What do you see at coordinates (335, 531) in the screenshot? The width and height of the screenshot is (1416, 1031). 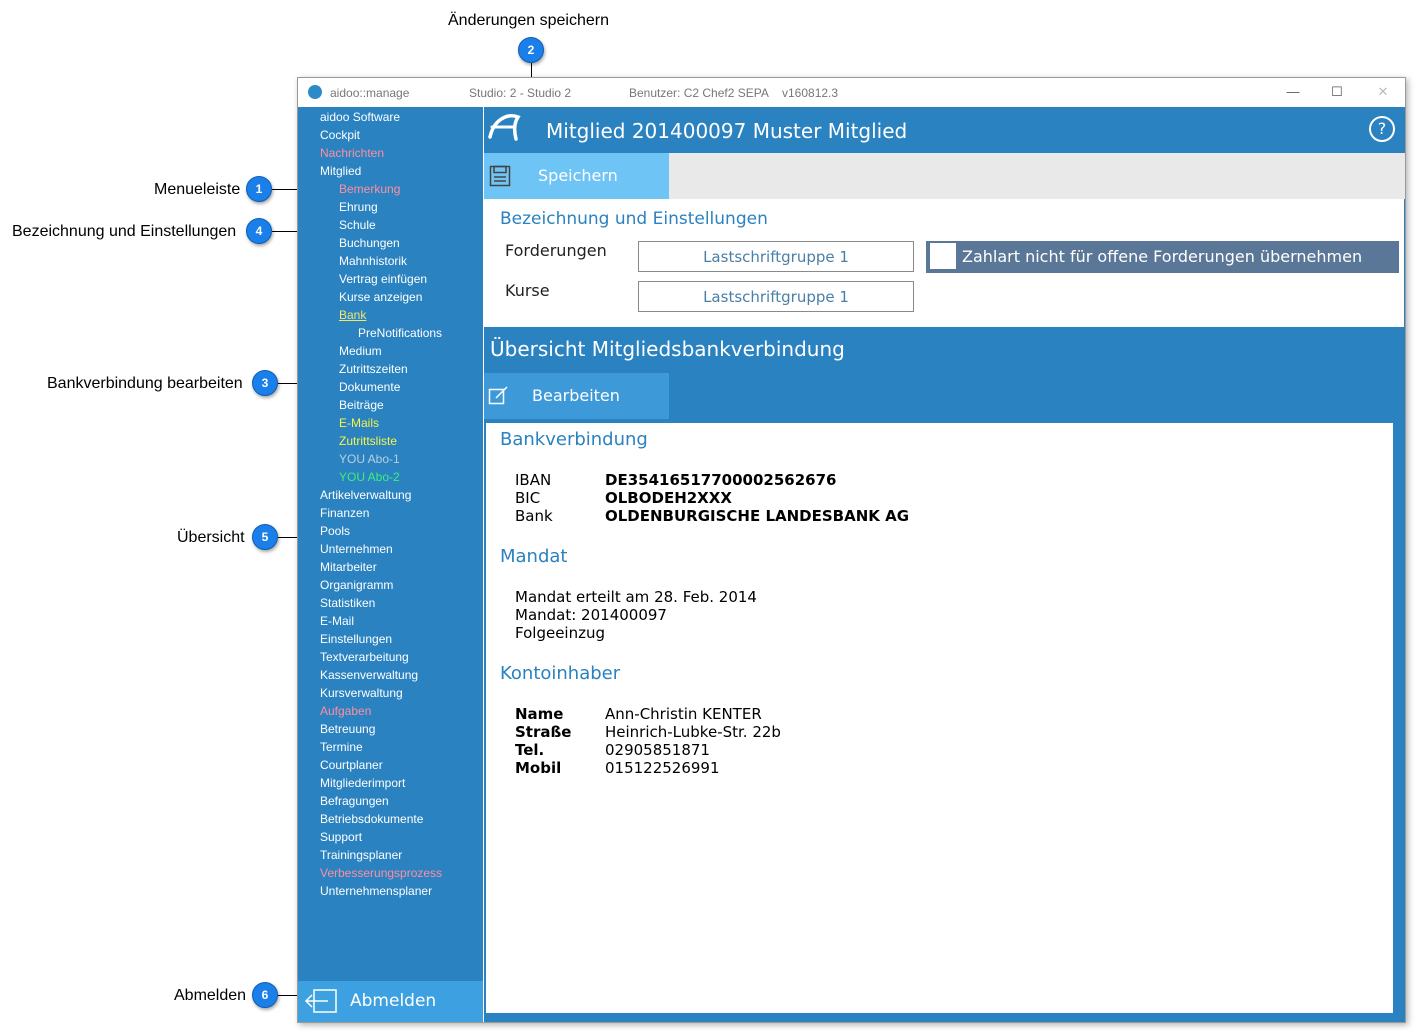 I see `sidebar-item: Pools` at bounding box center [335, 531].